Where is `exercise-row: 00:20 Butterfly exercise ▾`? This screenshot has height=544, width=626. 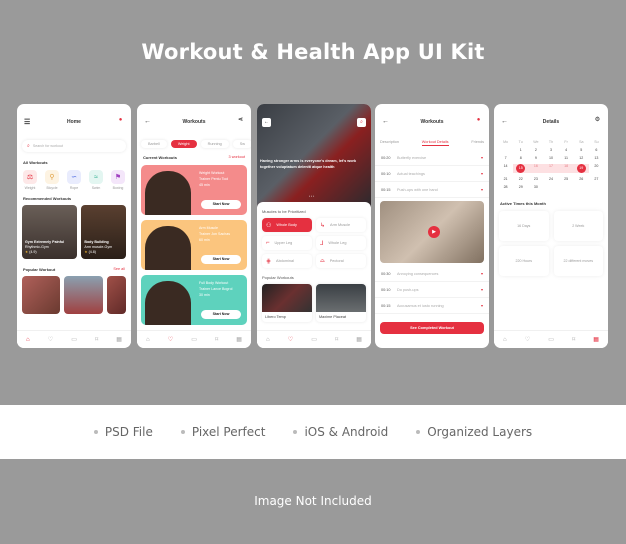 exercise-row: 00:20 Butterfly exercise ▾ is located at coordinates (432, 158).